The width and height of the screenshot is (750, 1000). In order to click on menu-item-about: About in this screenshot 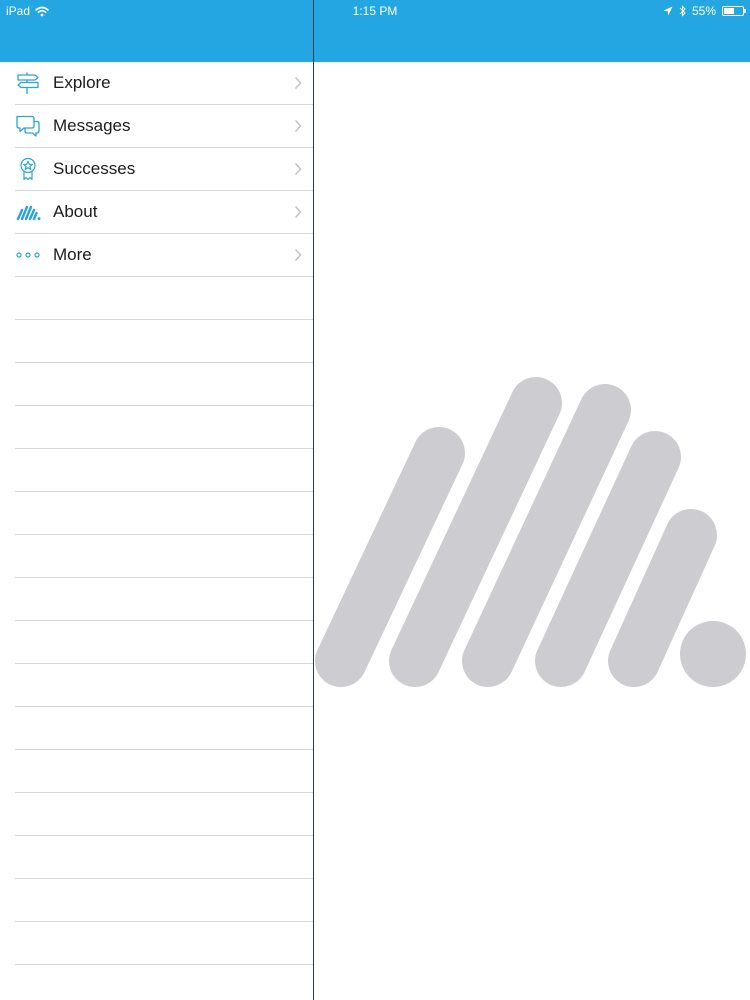, I will do `click(156, 212)`.